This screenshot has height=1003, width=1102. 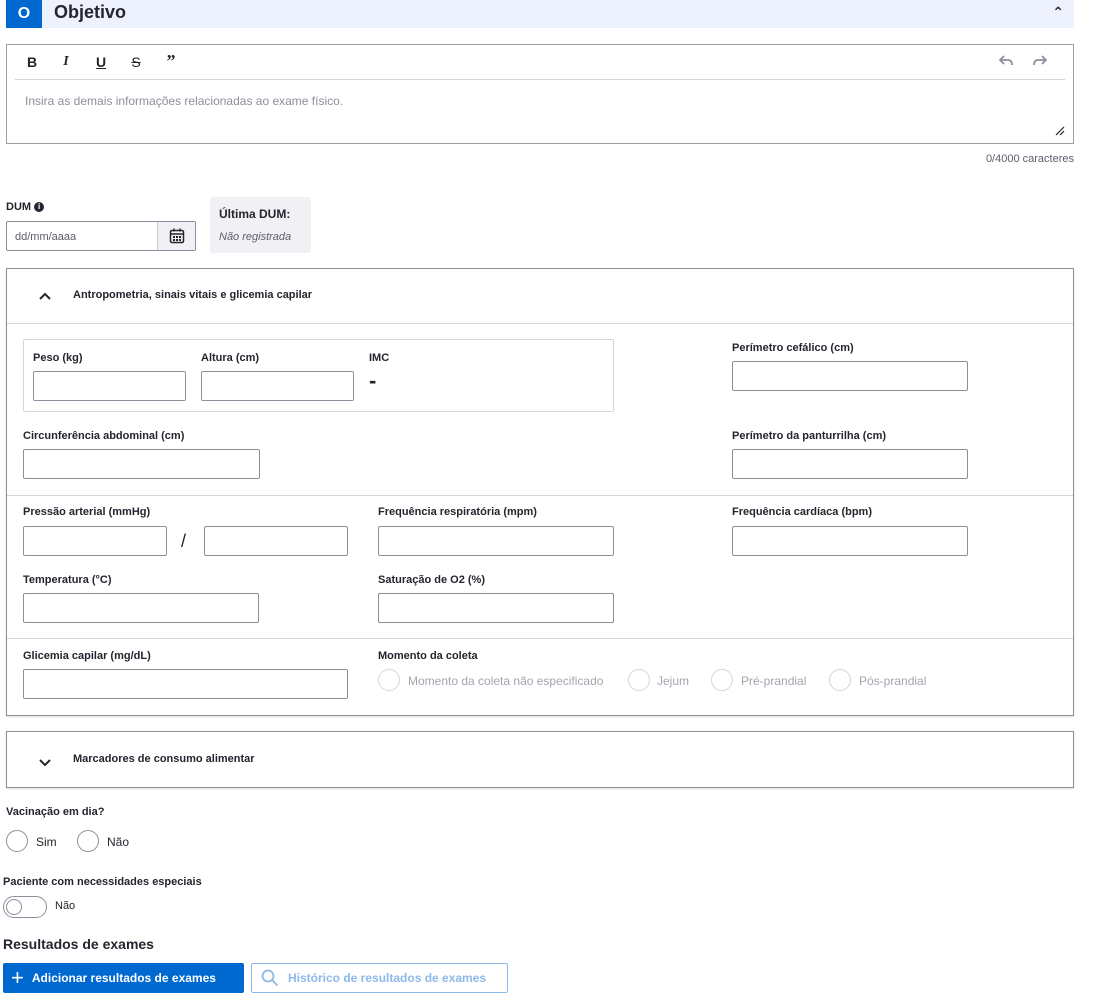 What do you see at coordinates (141, 608) in the screenshot?
I see `temperatura-input` at bounding box center [141, 608].